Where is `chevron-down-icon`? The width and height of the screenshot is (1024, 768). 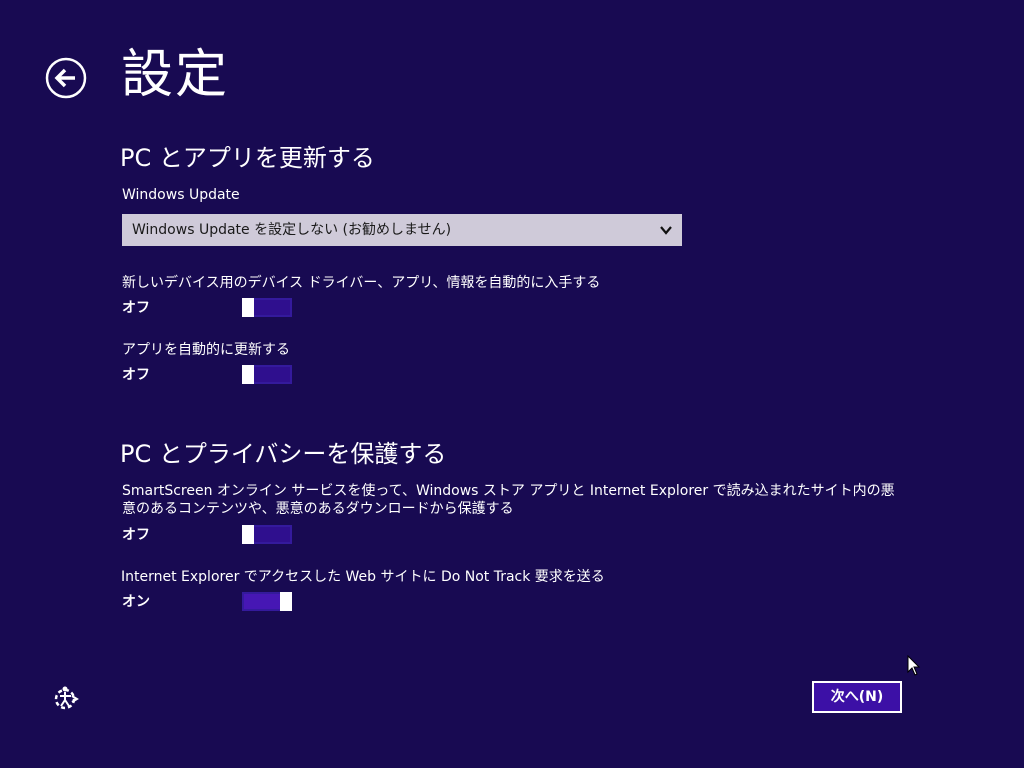
chevron-down-icon is located at coordinates (666, 230).